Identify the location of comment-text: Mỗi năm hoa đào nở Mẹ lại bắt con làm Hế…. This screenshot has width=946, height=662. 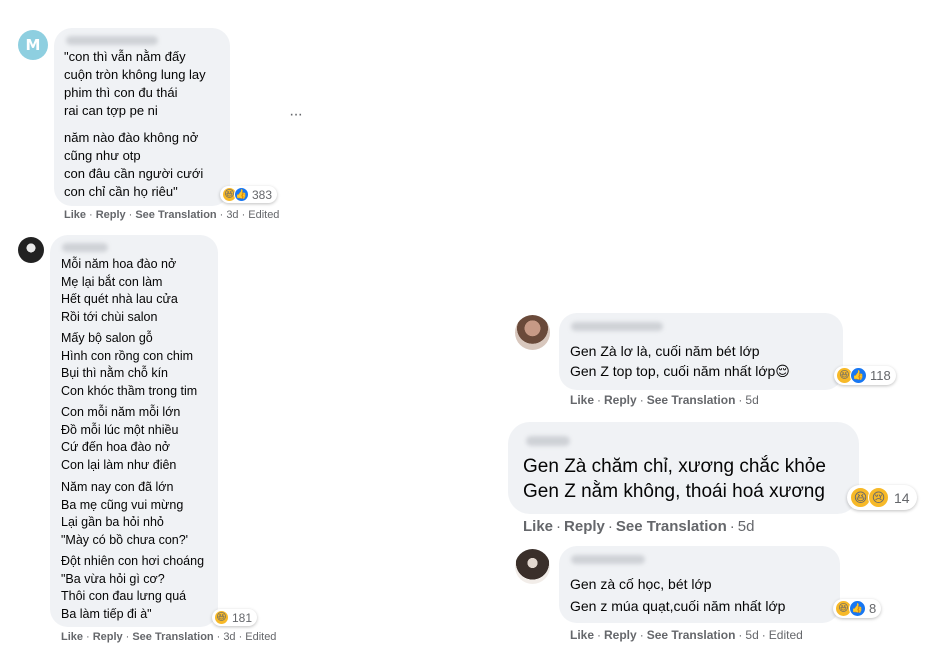
(119, 290).